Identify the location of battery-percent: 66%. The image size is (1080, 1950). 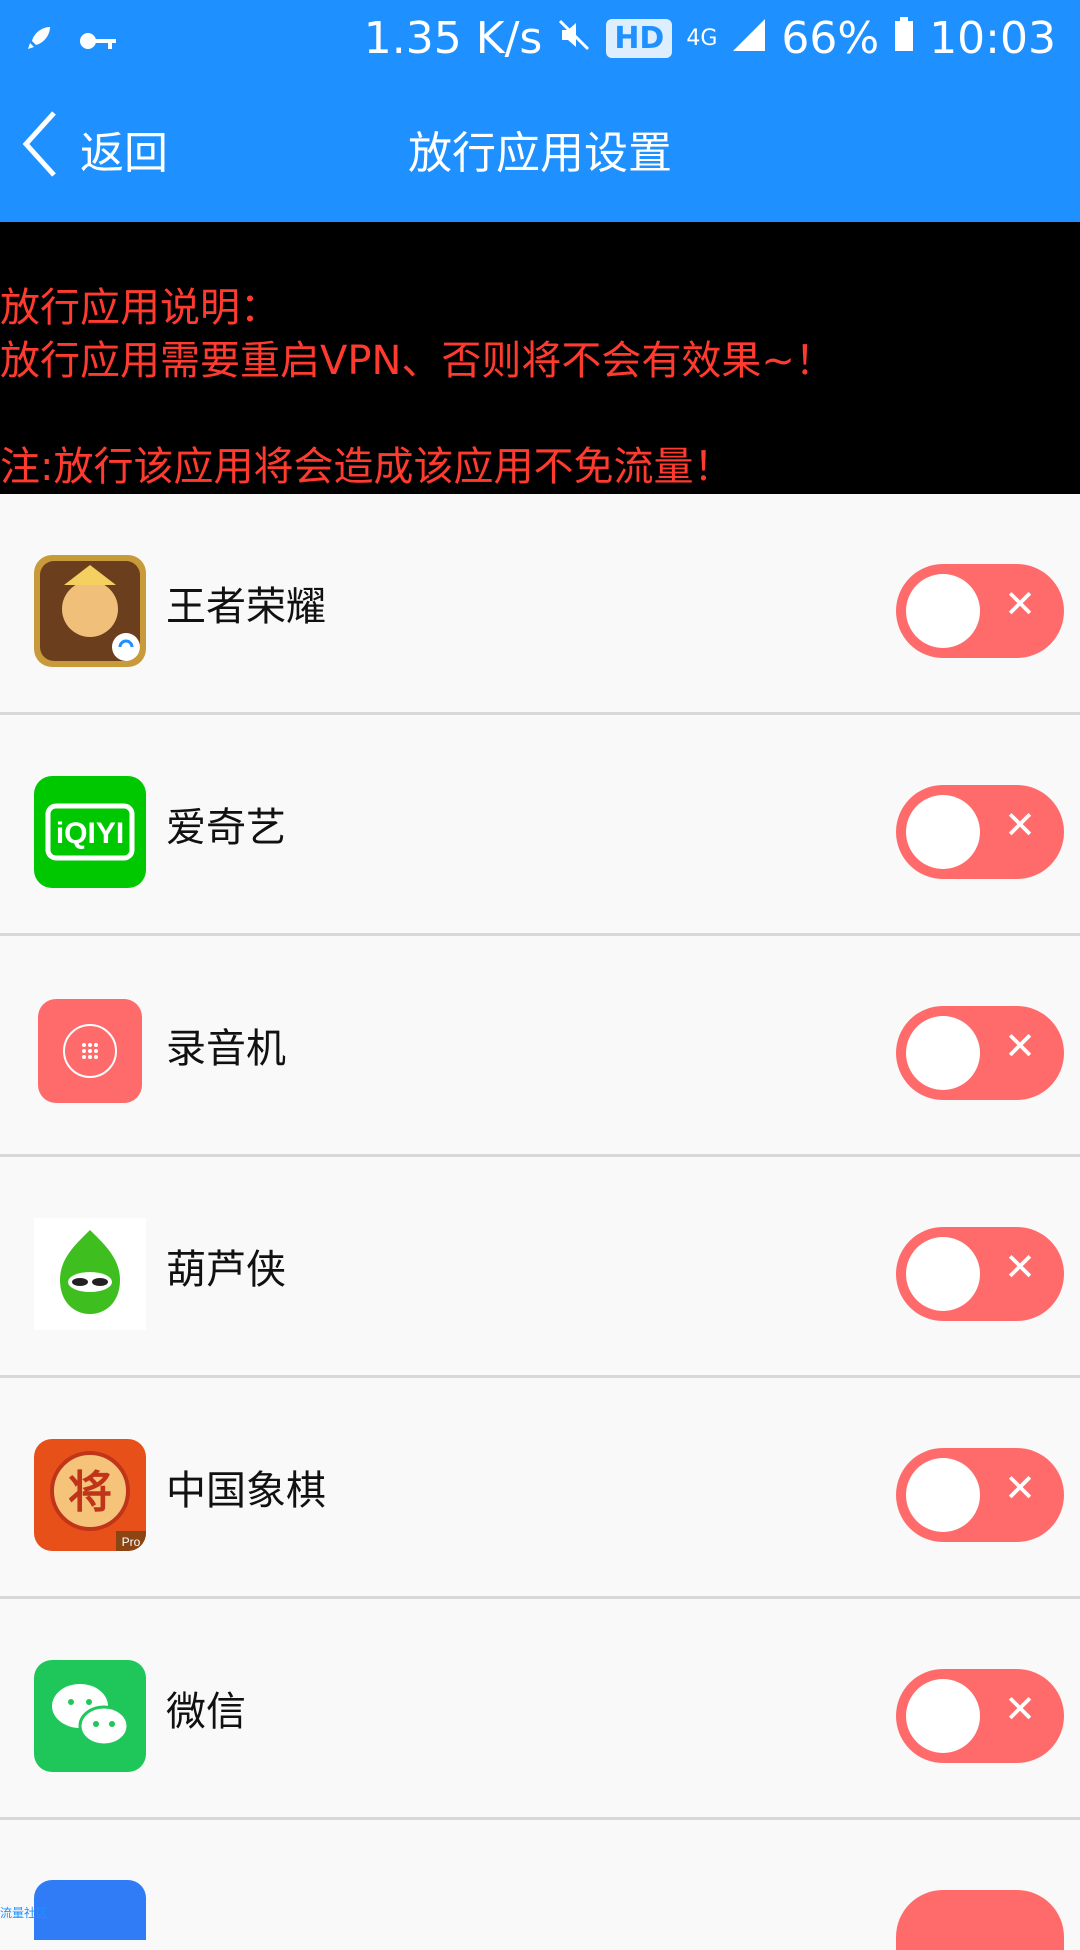
(830, 38).